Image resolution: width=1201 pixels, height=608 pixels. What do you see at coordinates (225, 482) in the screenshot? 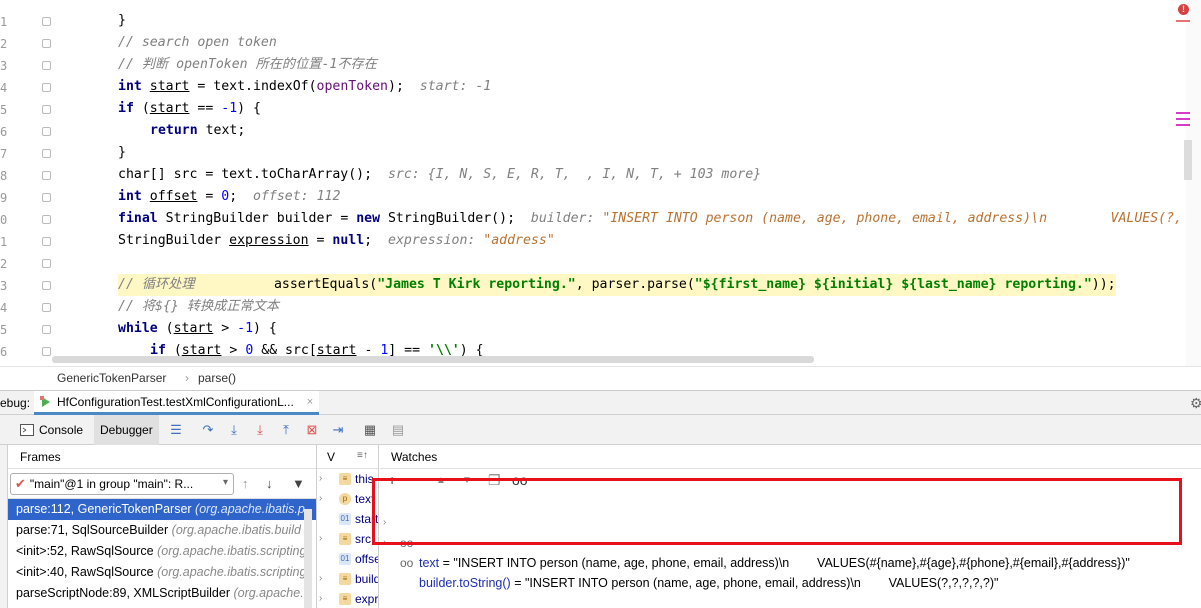
I see `chevron-down-icon: ▾` at bounding box center [225, 482].